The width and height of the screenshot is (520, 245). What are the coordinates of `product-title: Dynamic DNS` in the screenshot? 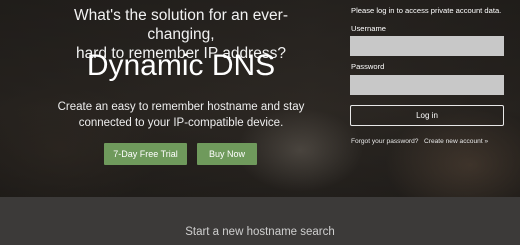 It's located at (181, 65).